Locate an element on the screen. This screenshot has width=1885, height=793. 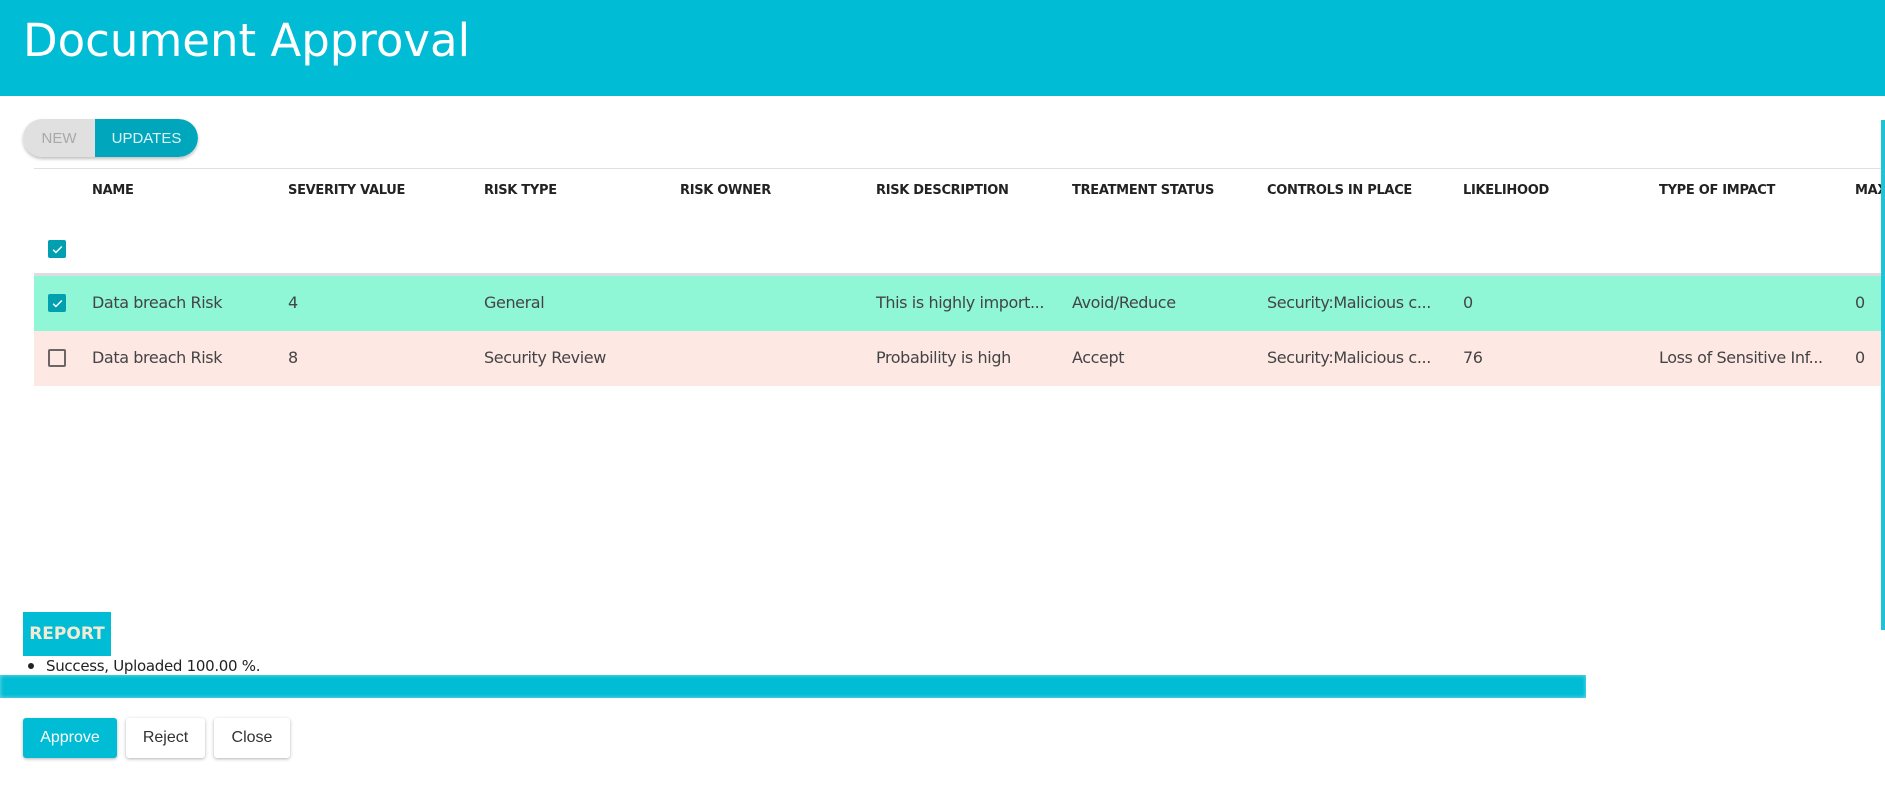
report-messages: Success, Uploaded 100.00 %. is located at coordinates (143, 666).